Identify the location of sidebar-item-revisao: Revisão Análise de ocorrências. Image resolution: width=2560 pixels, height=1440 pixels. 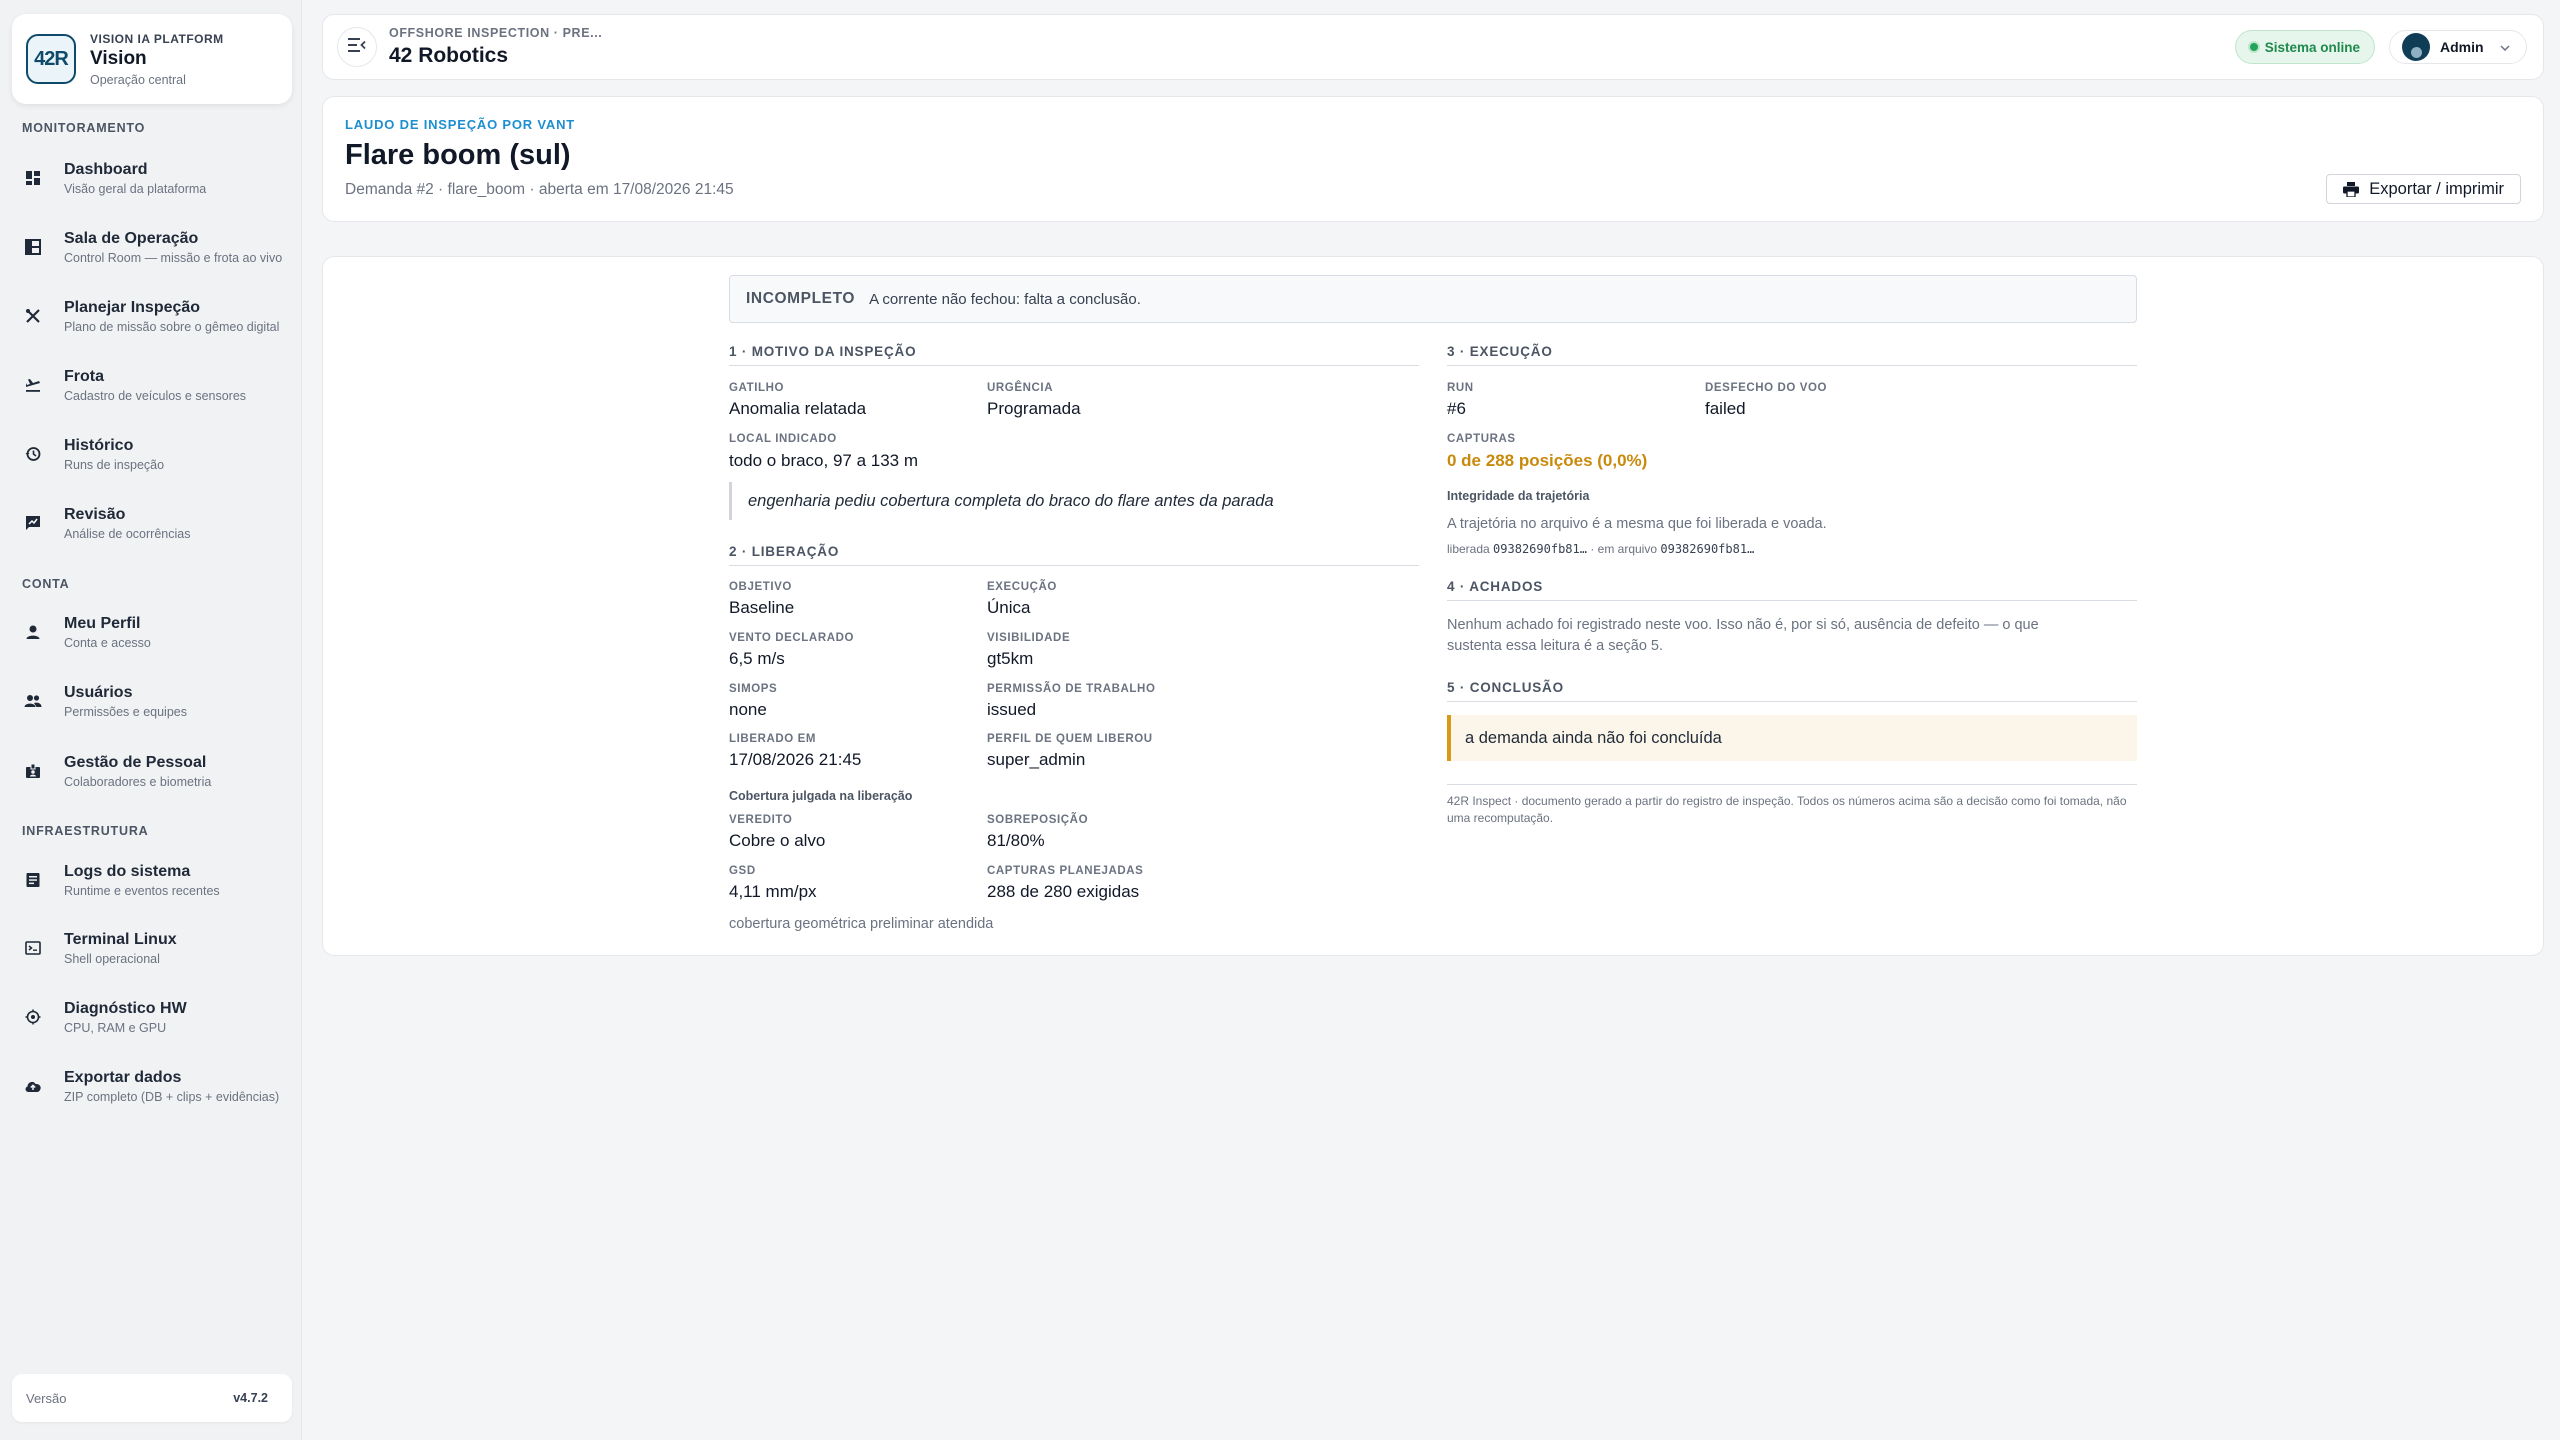
(152, 523).